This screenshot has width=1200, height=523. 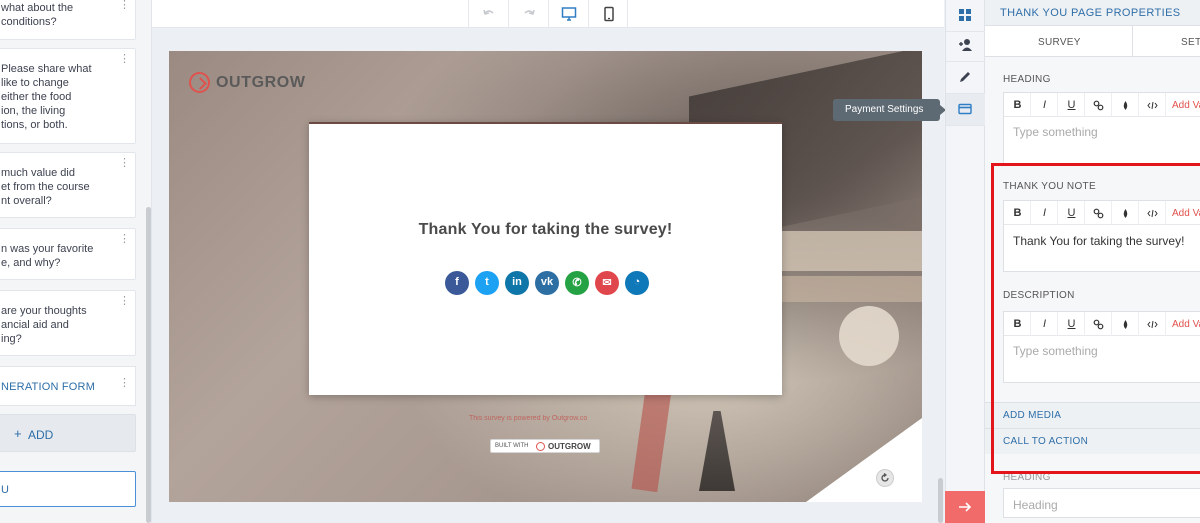 What do you see at coordinates (965, 110) in the screenshot?
I see `payment-settings-button` at bounding box center [965, 110].